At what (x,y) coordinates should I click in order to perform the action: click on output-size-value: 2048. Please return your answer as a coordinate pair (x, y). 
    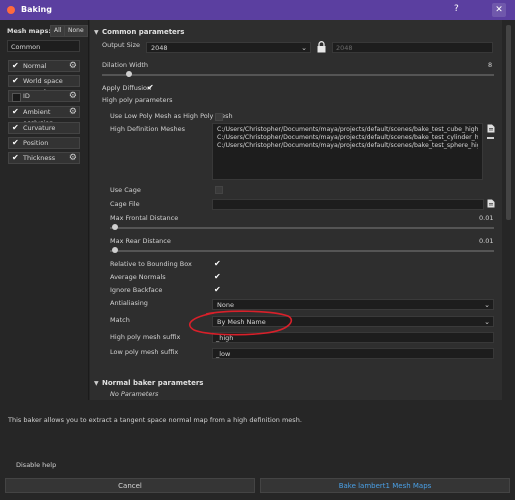
    Looking at the image, I should click on (159, 48).